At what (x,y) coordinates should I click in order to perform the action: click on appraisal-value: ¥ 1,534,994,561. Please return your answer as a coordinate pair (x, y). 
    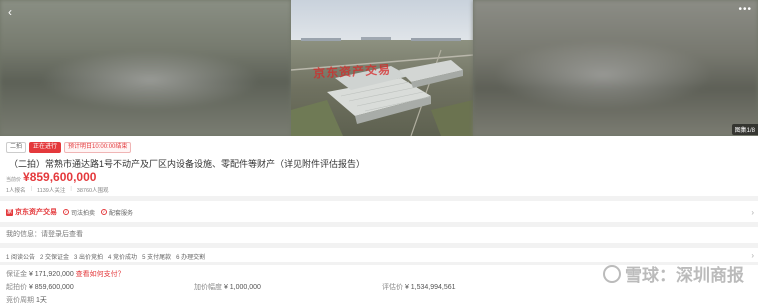
    Looking at the image, I should click on (430, 287).